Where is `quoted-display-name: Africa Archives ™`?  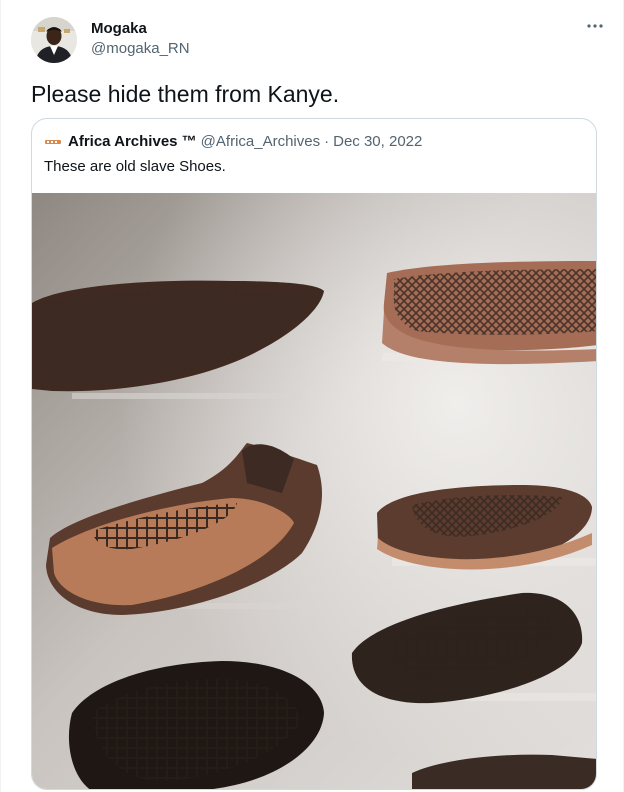
quoted-display-name: Africa Archives ™ is located at coordinates (132, 141).